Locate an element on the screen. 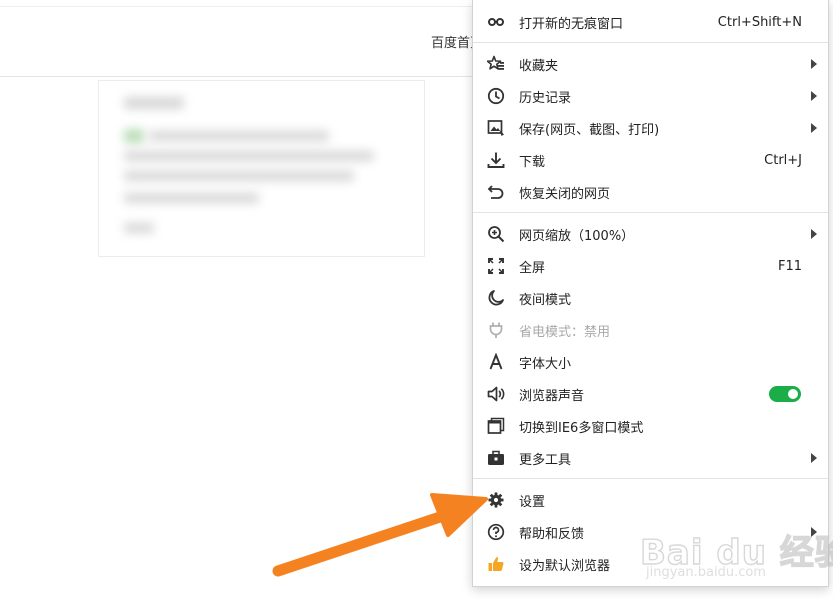 The width and height of the screenshot is (833, 601). plug-icon is located at coordinates (496, 330).